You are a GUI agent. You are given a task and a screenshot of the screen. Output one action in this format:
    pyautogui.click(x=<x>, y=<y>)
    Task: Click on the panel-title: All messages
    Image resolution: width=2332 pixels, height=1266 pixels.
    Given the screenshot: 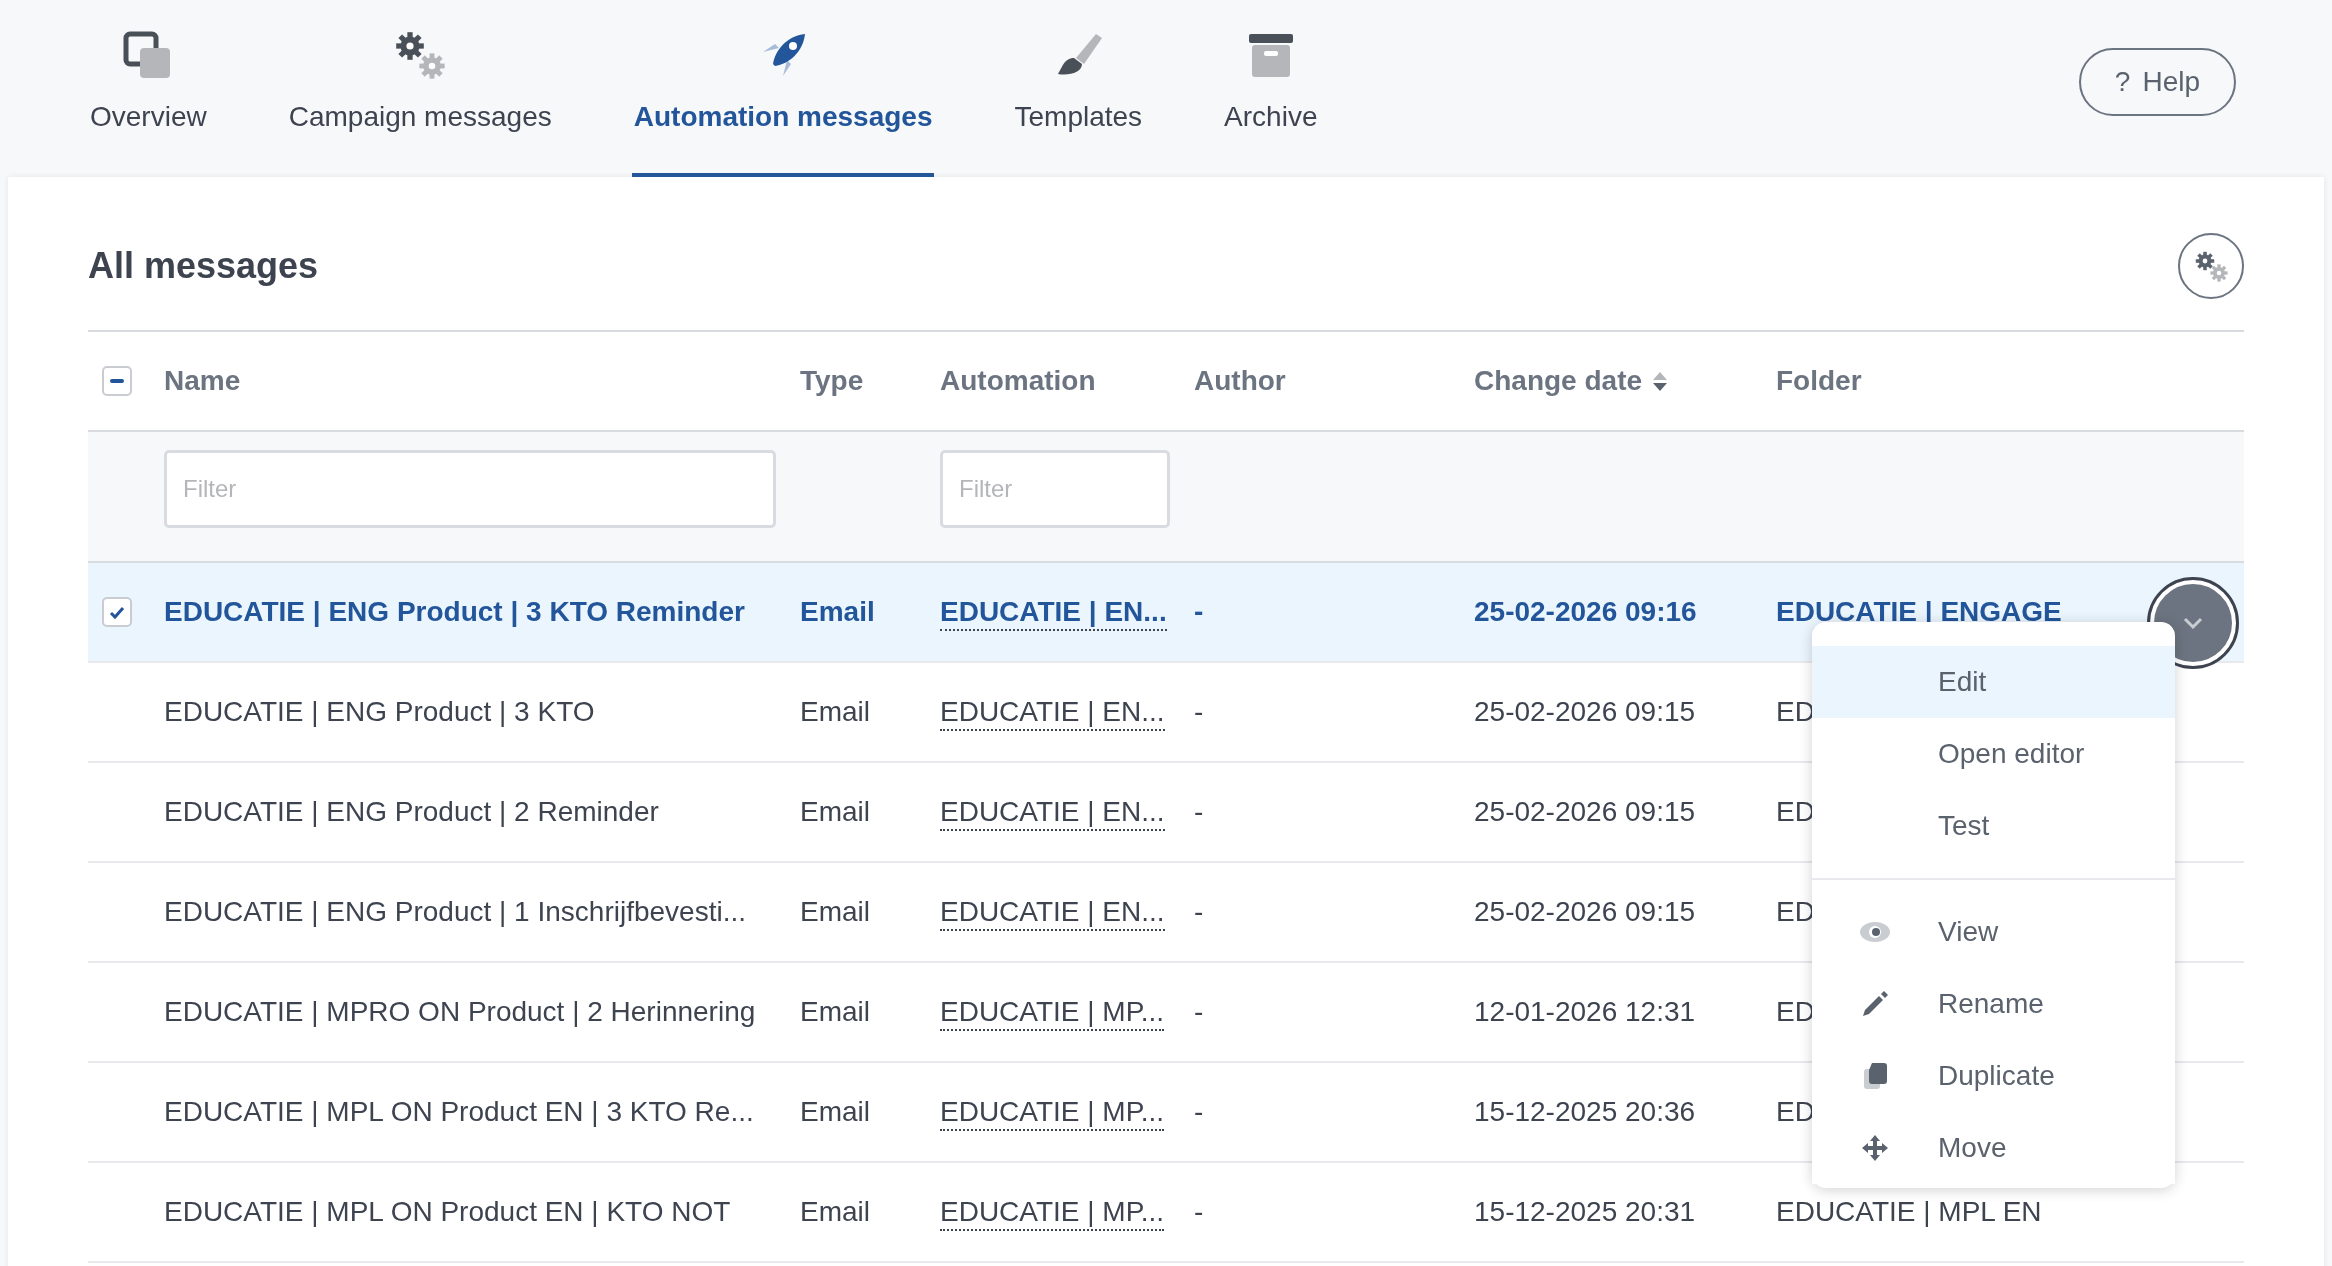 What is the action you would take?
    pyautogui.click(x=203, y=266)
    